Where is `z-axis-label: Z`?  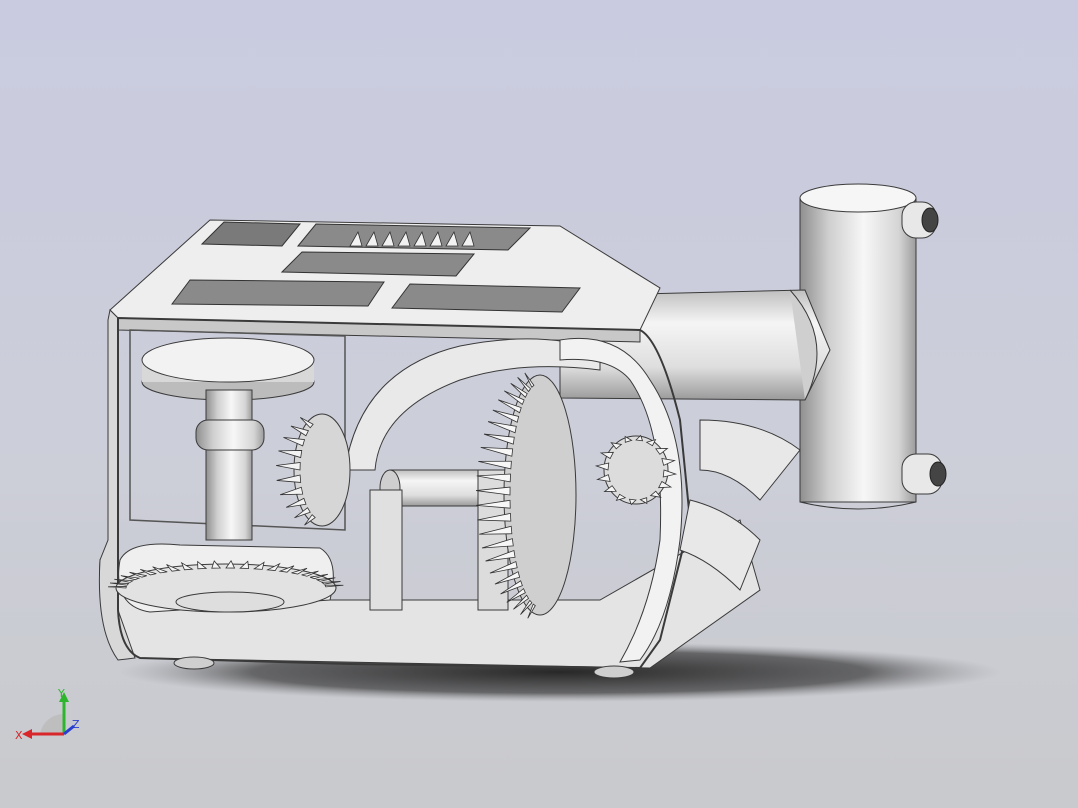 z-axis-label: Z is located at coordinates (76, 724).